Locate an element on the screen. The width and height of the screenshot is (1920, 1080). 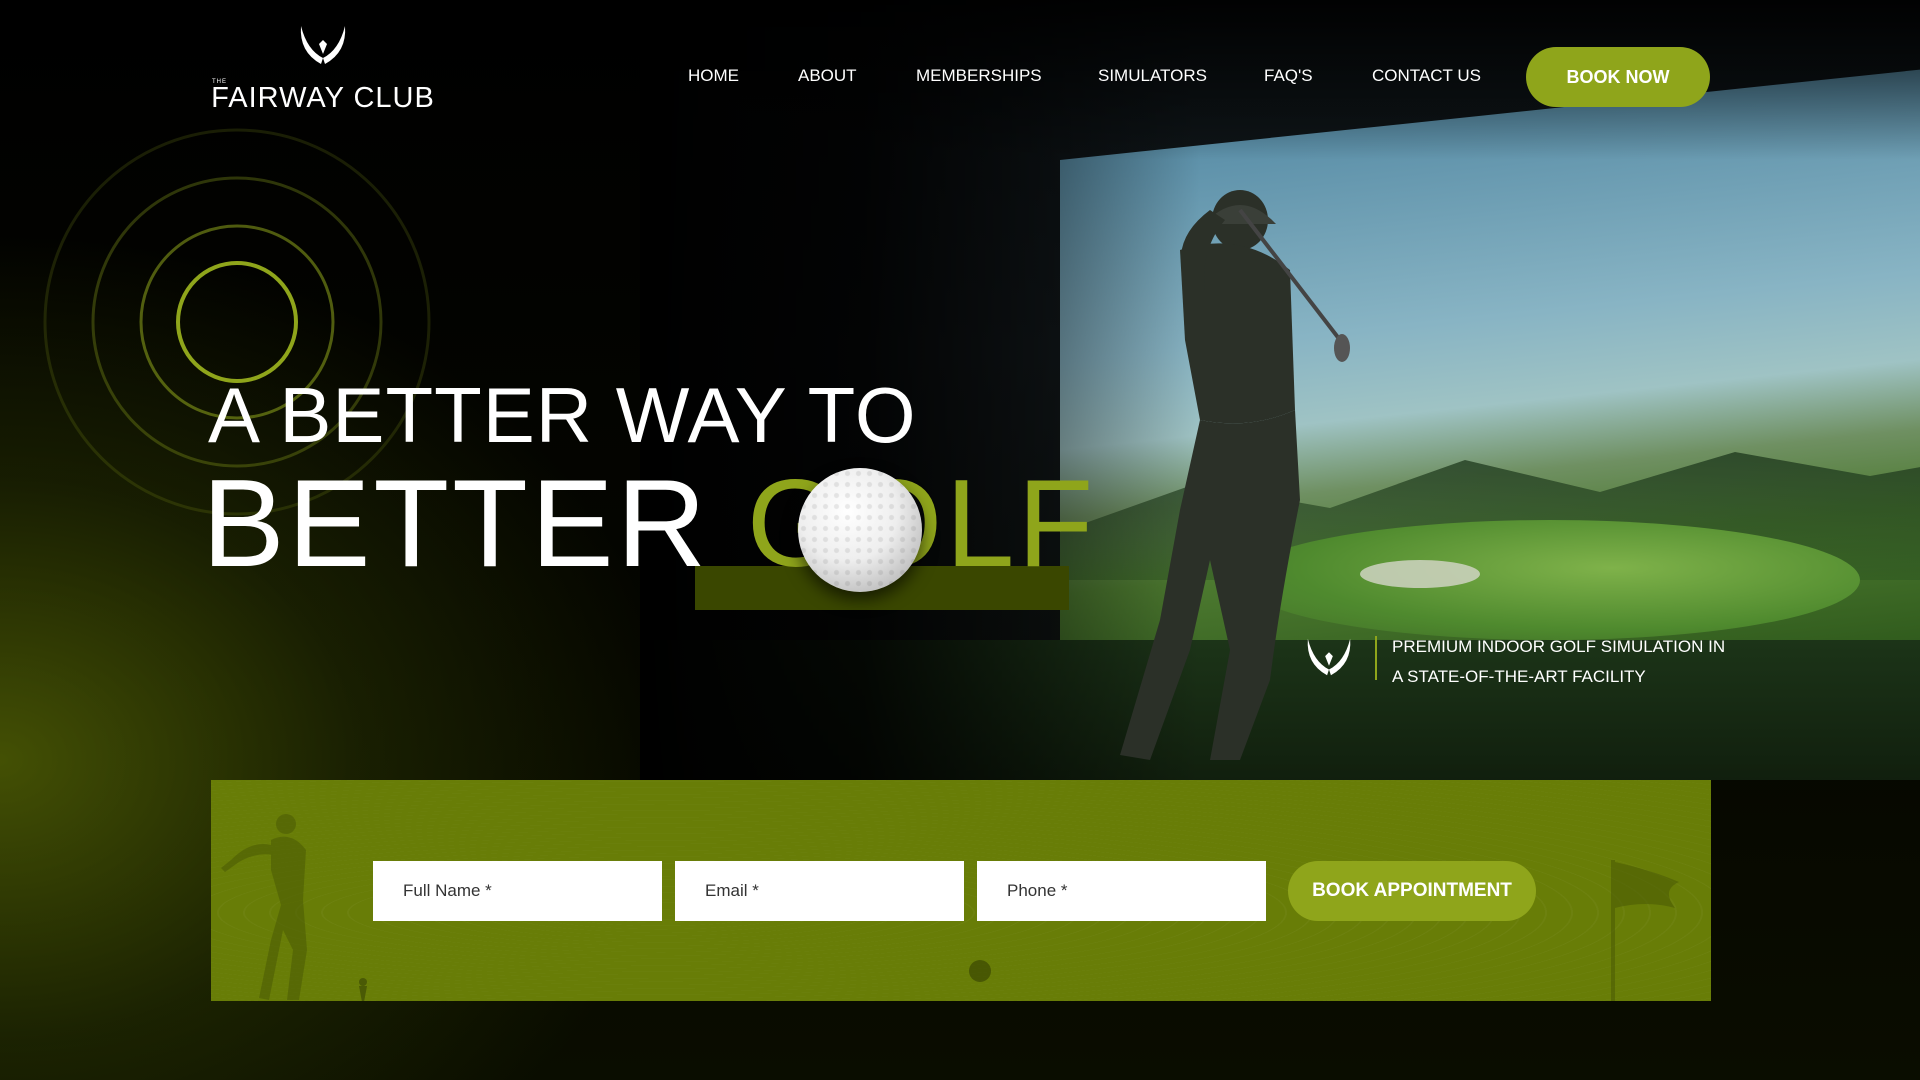
logo-wordmark: FAIRWAY CLUB is located at coordinates (323, 98).